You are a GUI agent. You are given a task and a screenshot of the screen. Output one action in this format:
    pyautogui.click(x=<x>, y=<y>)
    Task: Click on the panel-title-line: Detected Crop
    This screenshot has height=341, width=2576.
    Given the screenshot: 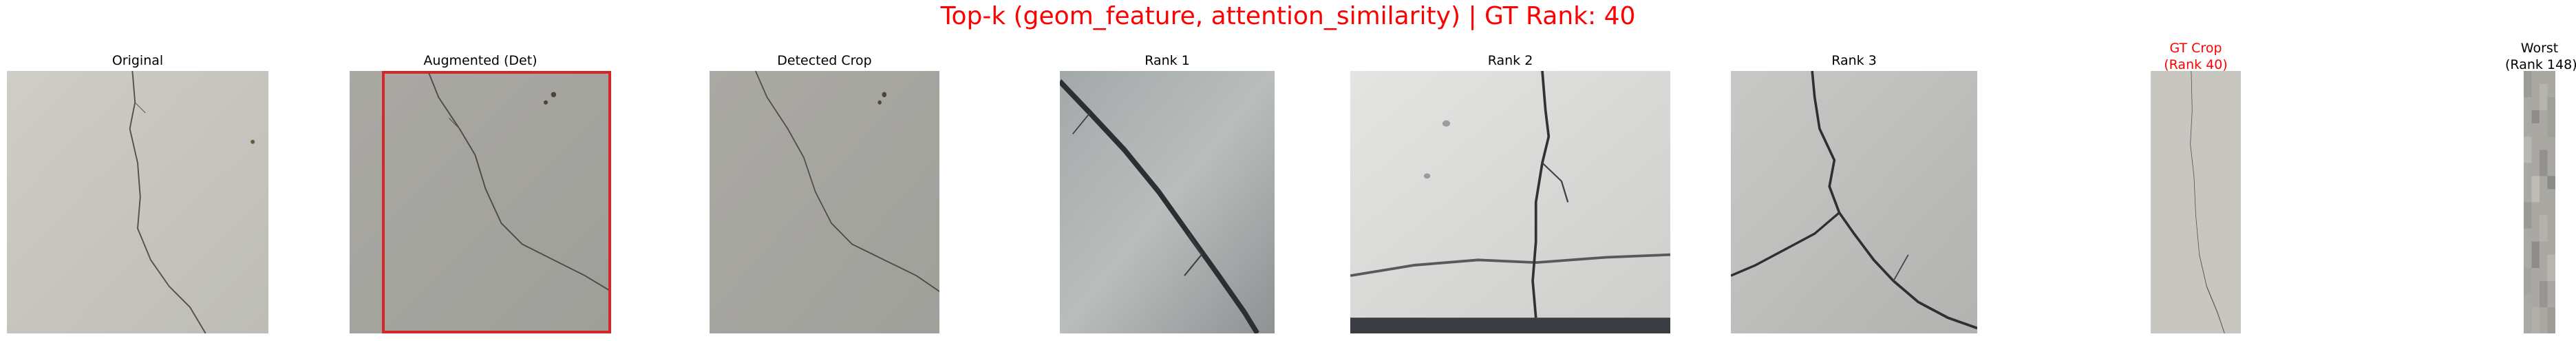 What is the action you would take?
    pyautogui.click(x=824, y=60)
    